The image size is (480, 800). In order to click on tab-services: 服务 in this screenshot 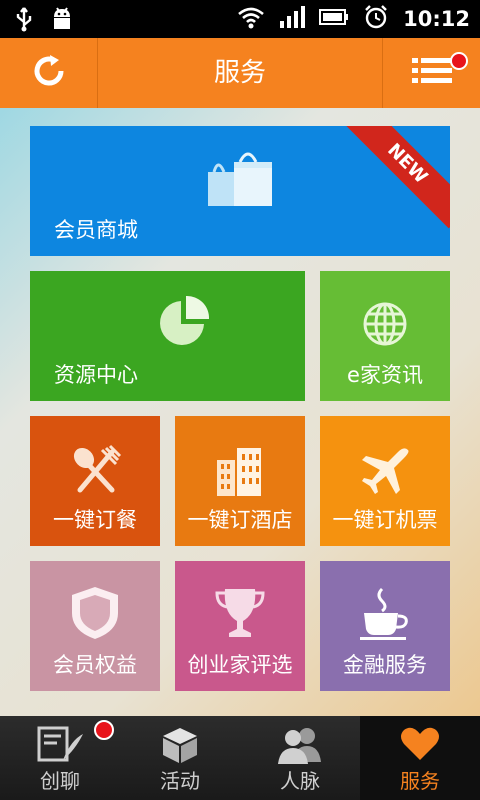, I will do `click(420, 758)`.